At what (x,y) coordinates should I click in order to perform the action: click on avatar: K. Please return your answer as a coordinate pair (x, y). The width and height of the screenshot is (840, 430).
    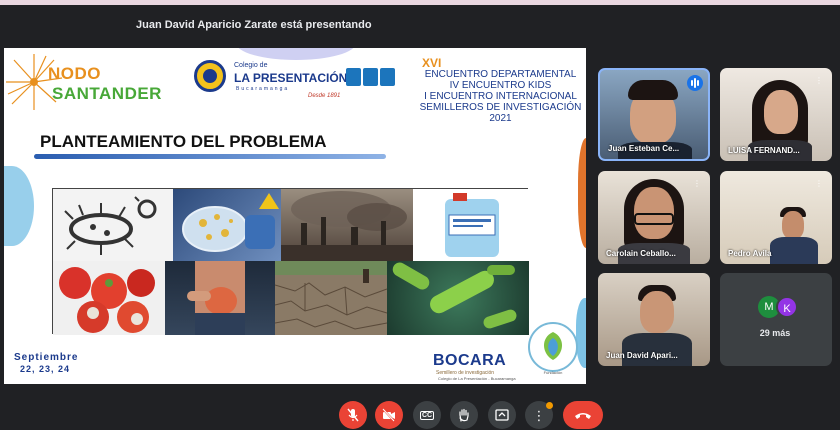
    Looking at the image, I should click on (787, 307).